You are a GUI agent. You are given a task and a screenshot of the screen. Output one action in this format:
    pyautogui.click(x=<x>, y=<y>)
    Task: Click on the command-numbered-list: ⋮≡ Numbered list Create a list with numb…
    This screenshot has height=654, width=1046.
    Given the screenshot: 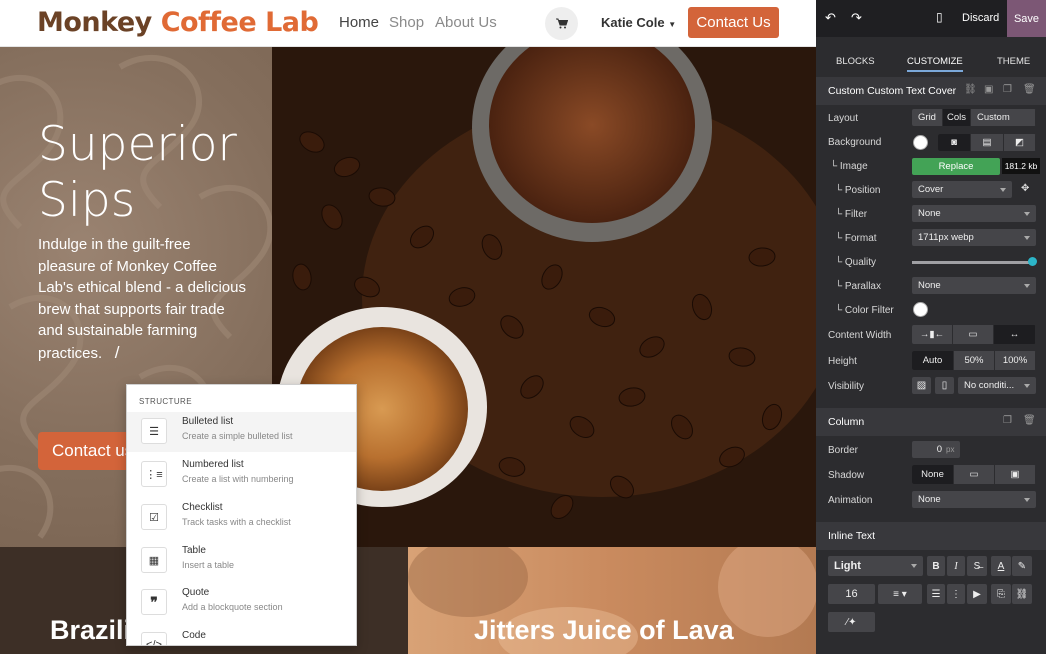 What is the action you would take?
    pyautogui.click(x=241, y=475)
    